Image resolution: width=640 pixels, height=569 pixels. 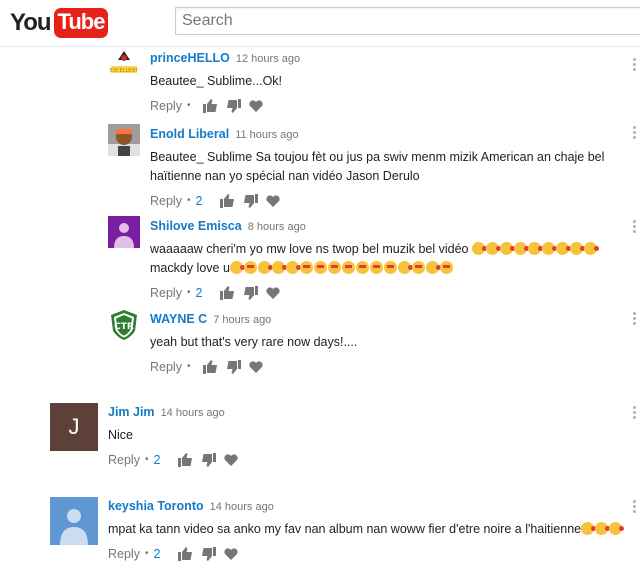 I want to click on search-input, so click(x=408, y=21).